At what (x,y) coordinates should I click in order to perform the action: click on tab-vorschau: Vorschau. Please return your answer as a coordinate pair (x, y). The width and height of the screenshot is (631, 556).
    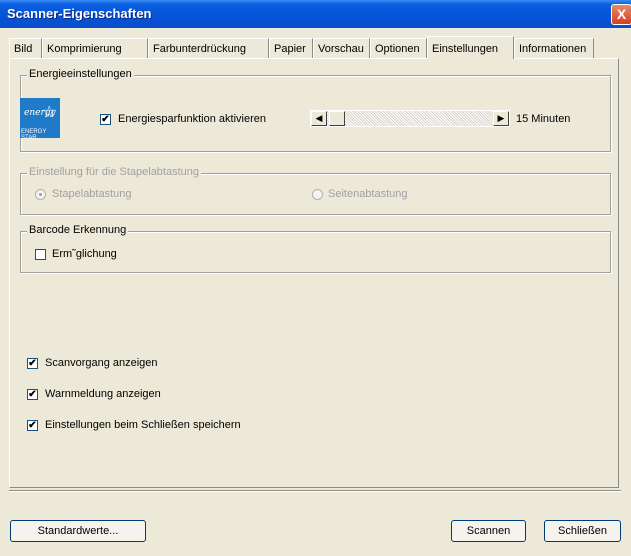
    Looking at the image, I should click on (341, 48).